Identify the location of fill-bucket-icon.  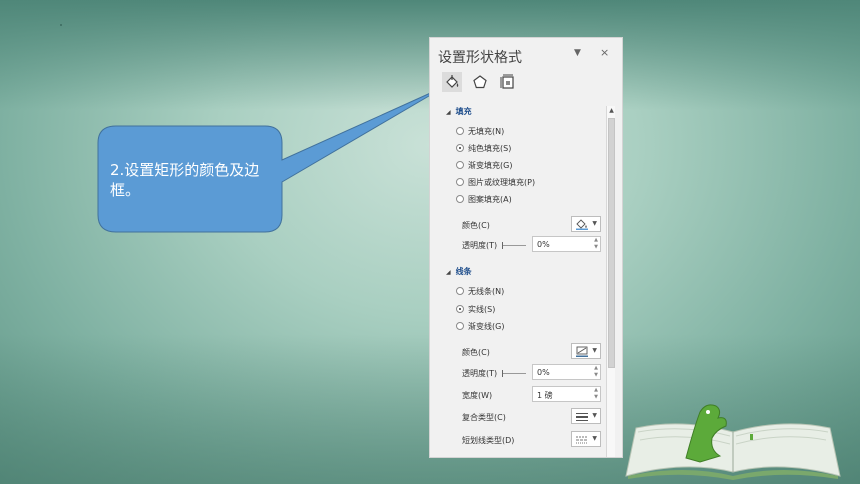
(582, 224).